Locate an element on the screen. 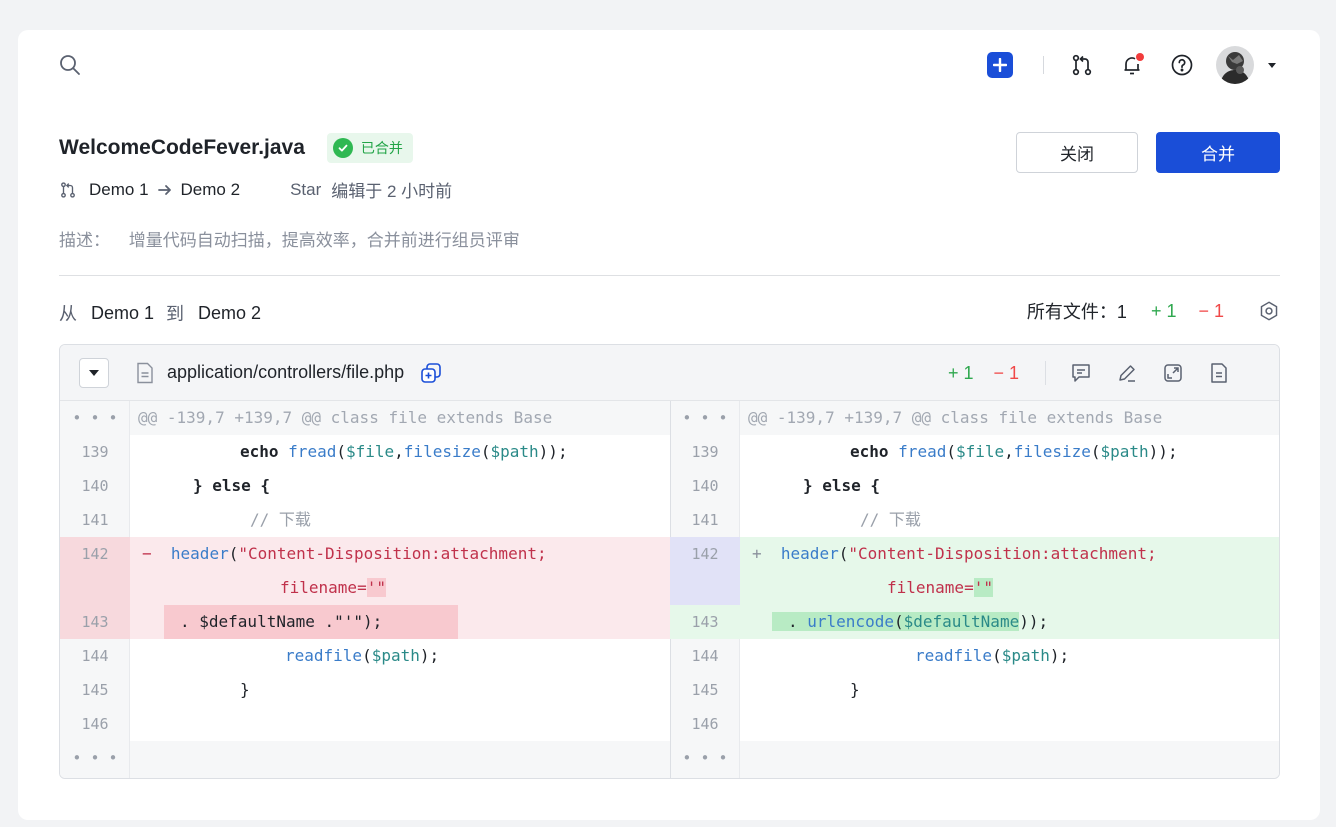  branch-meta: Demo 1 Demo 2 Star 编辑于 2 小时前 is located at coordinates (255, 189).